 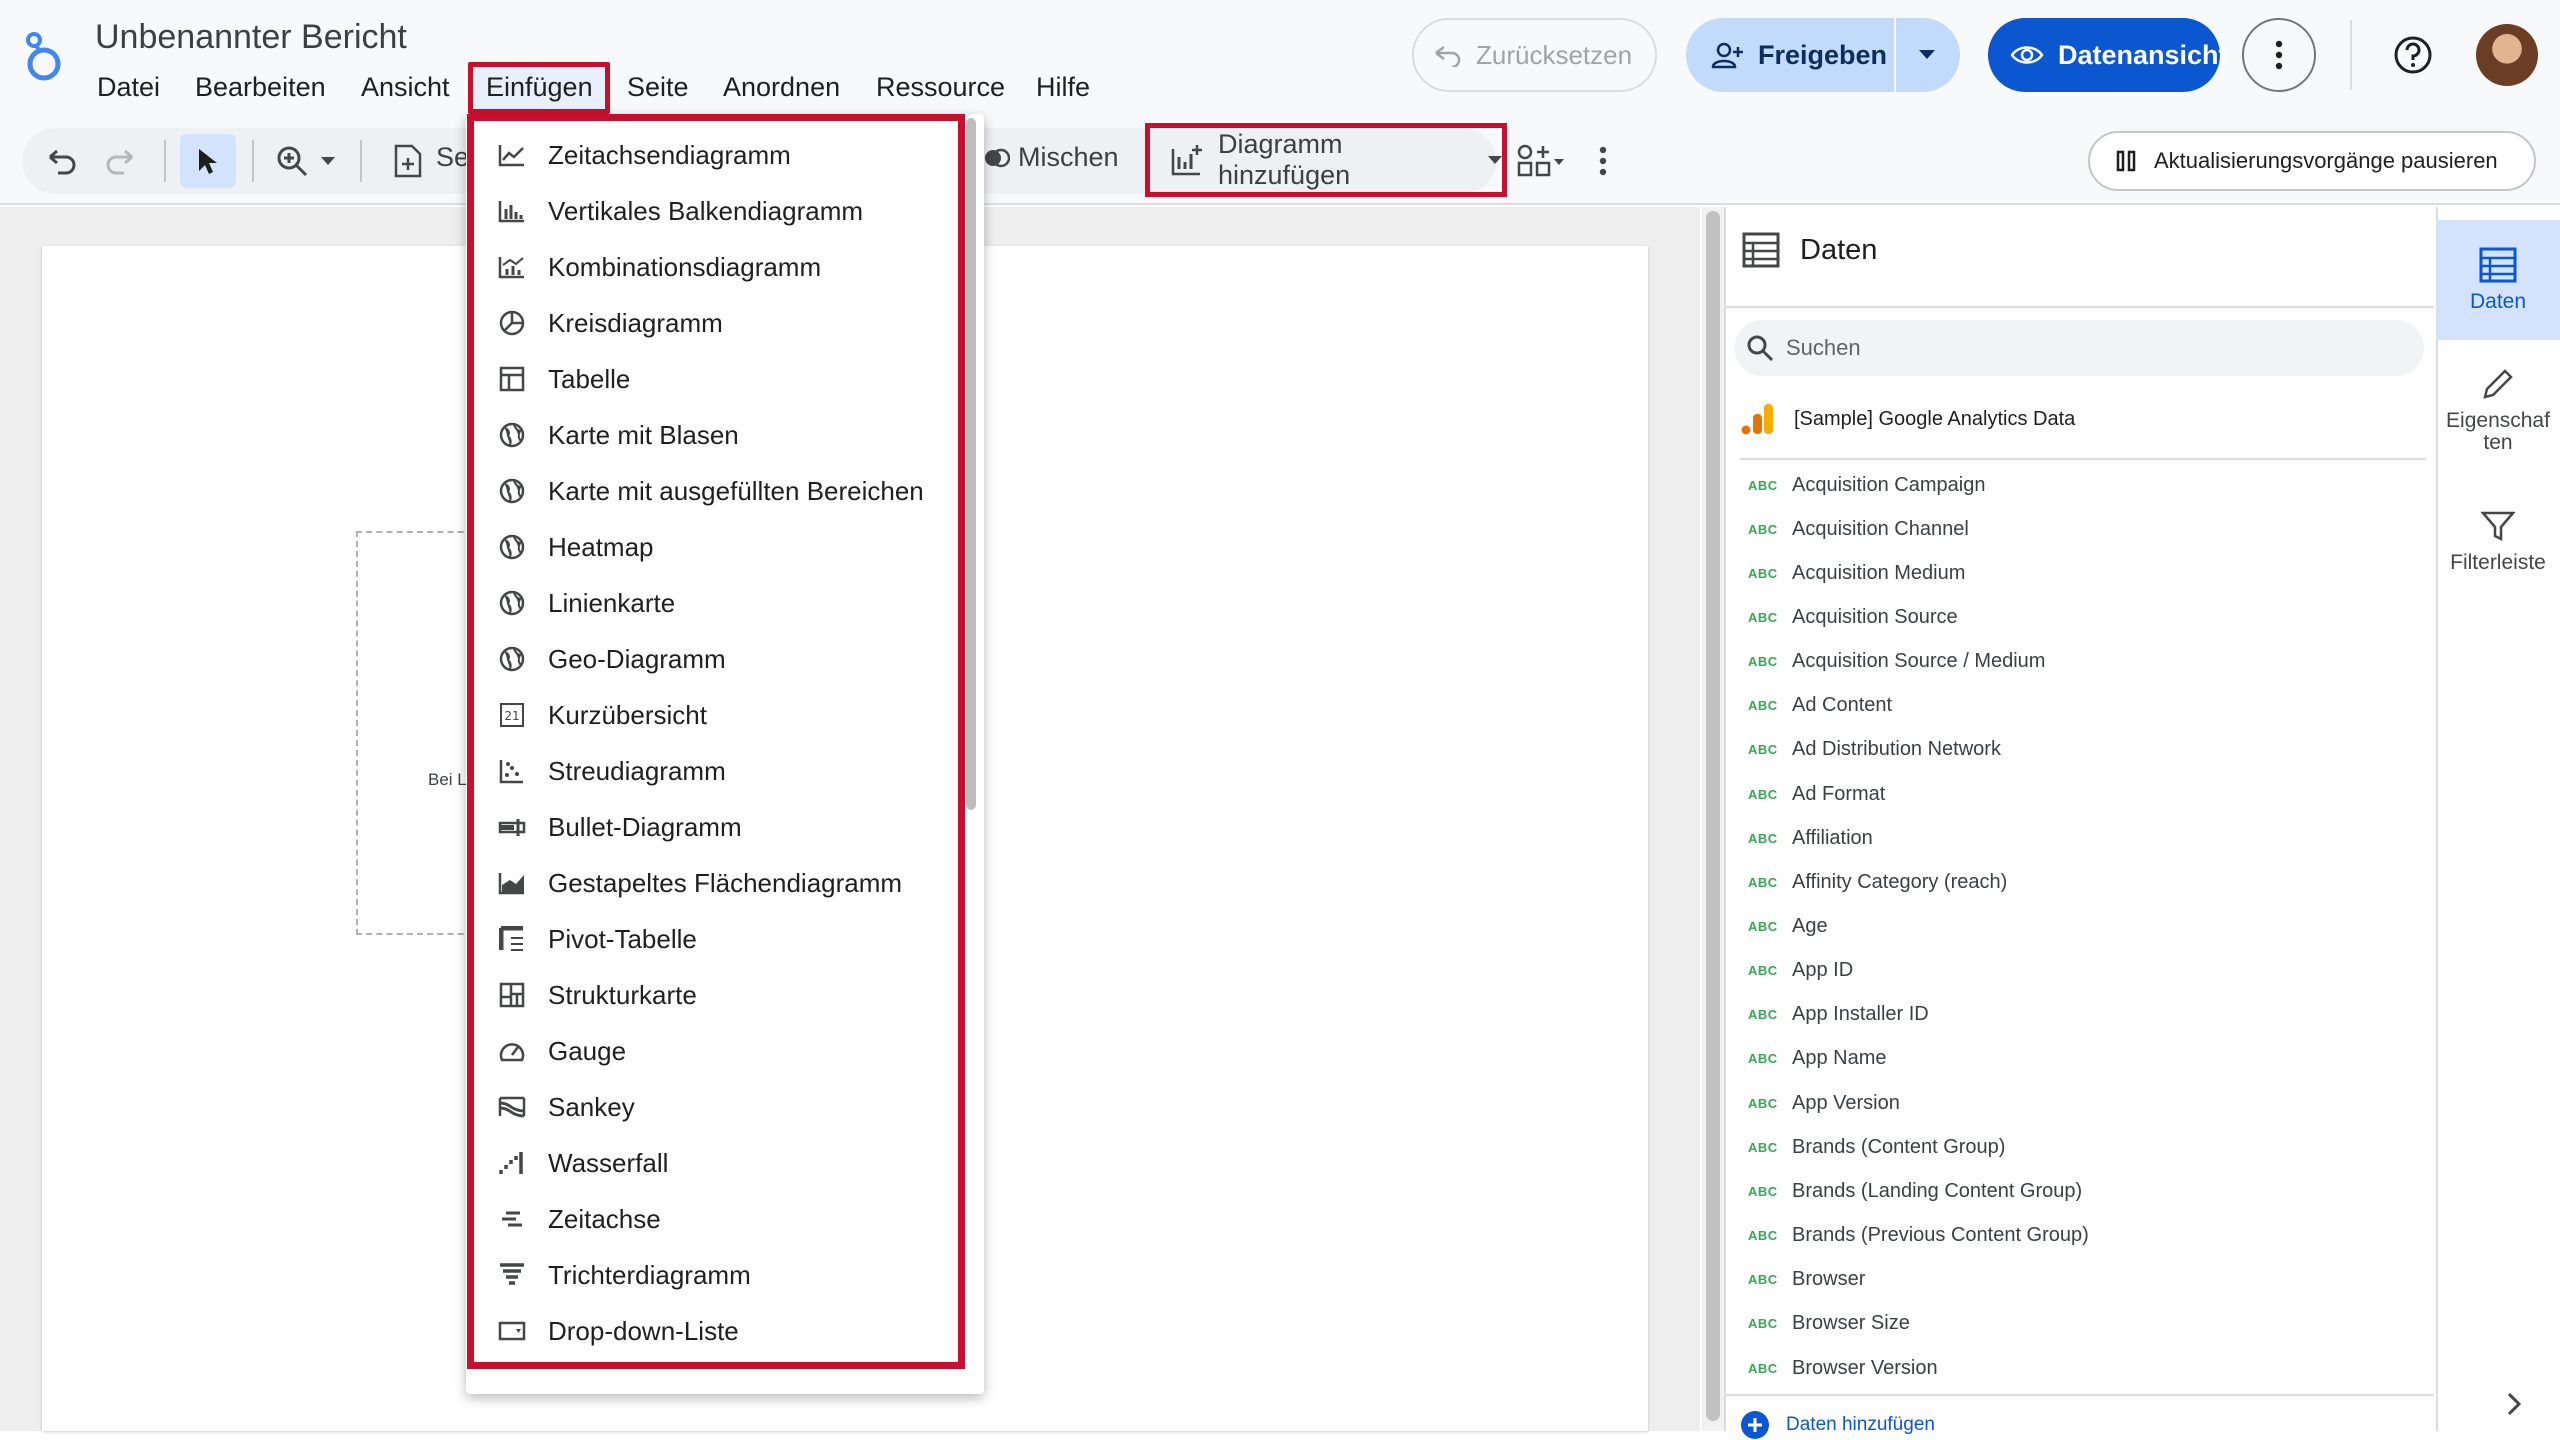 What do you see at coordinates (1806, 1280) in the screenshot?
I see `field-item: ABC Browser` at bounding box center [1806, 1280].